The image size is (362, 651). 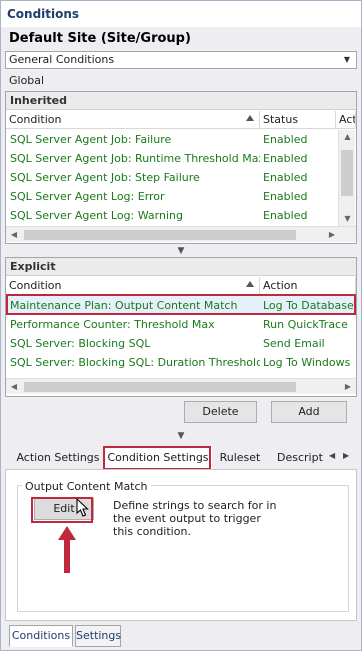 I want to click on inherited-header-label: Inherited, so click(x=39, y=100).